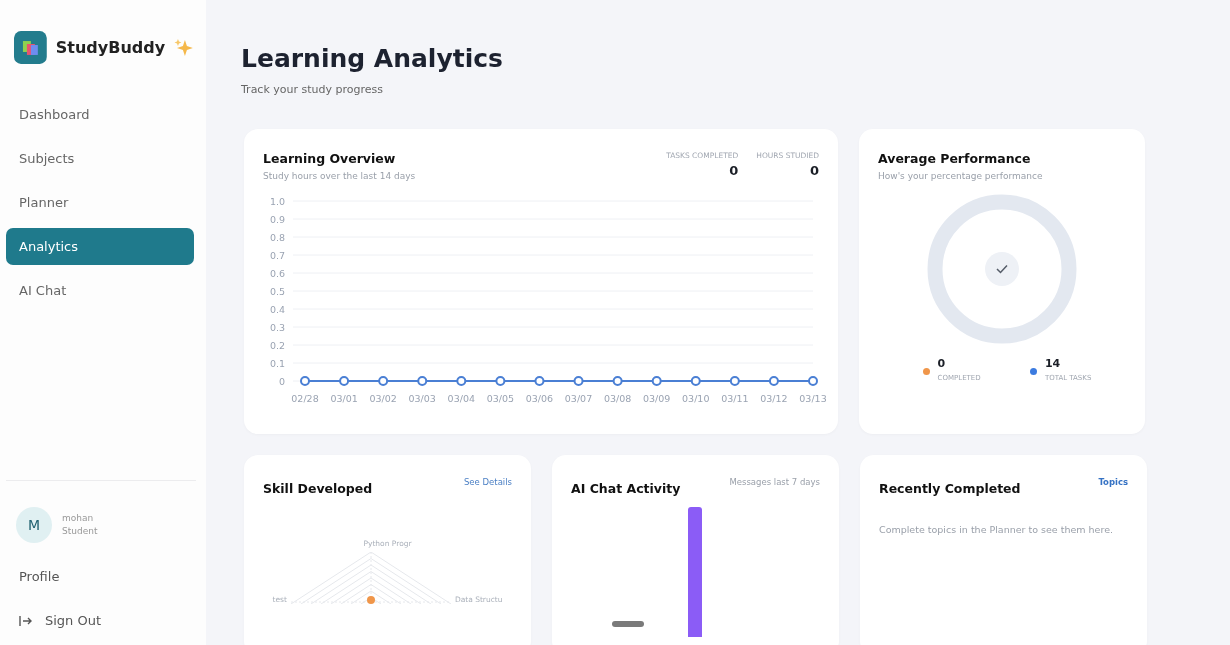 The image size is (1230, 645). What do you see at coordinates (774, 398) in the screenshot?
I see `axis-tick-label: 03/12` at bounding box center [774, 398].